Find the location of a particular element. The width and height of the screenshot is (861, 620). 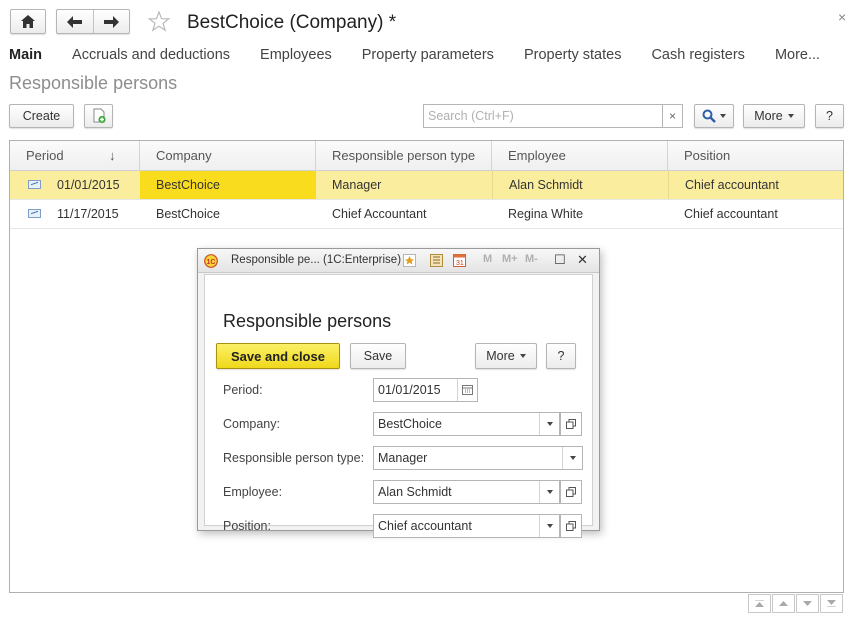

sort-descending-icon: ↓ is located at coordinates (112, 155).